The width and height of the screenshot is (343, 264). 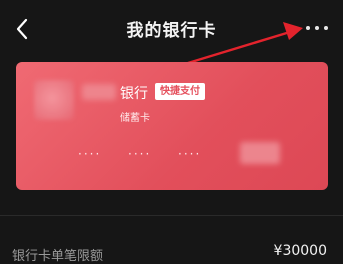 What do you see at coordinates (99, 92) in the screenshot?
I see `bank-name-redacted` at bounding box center [99, 92].